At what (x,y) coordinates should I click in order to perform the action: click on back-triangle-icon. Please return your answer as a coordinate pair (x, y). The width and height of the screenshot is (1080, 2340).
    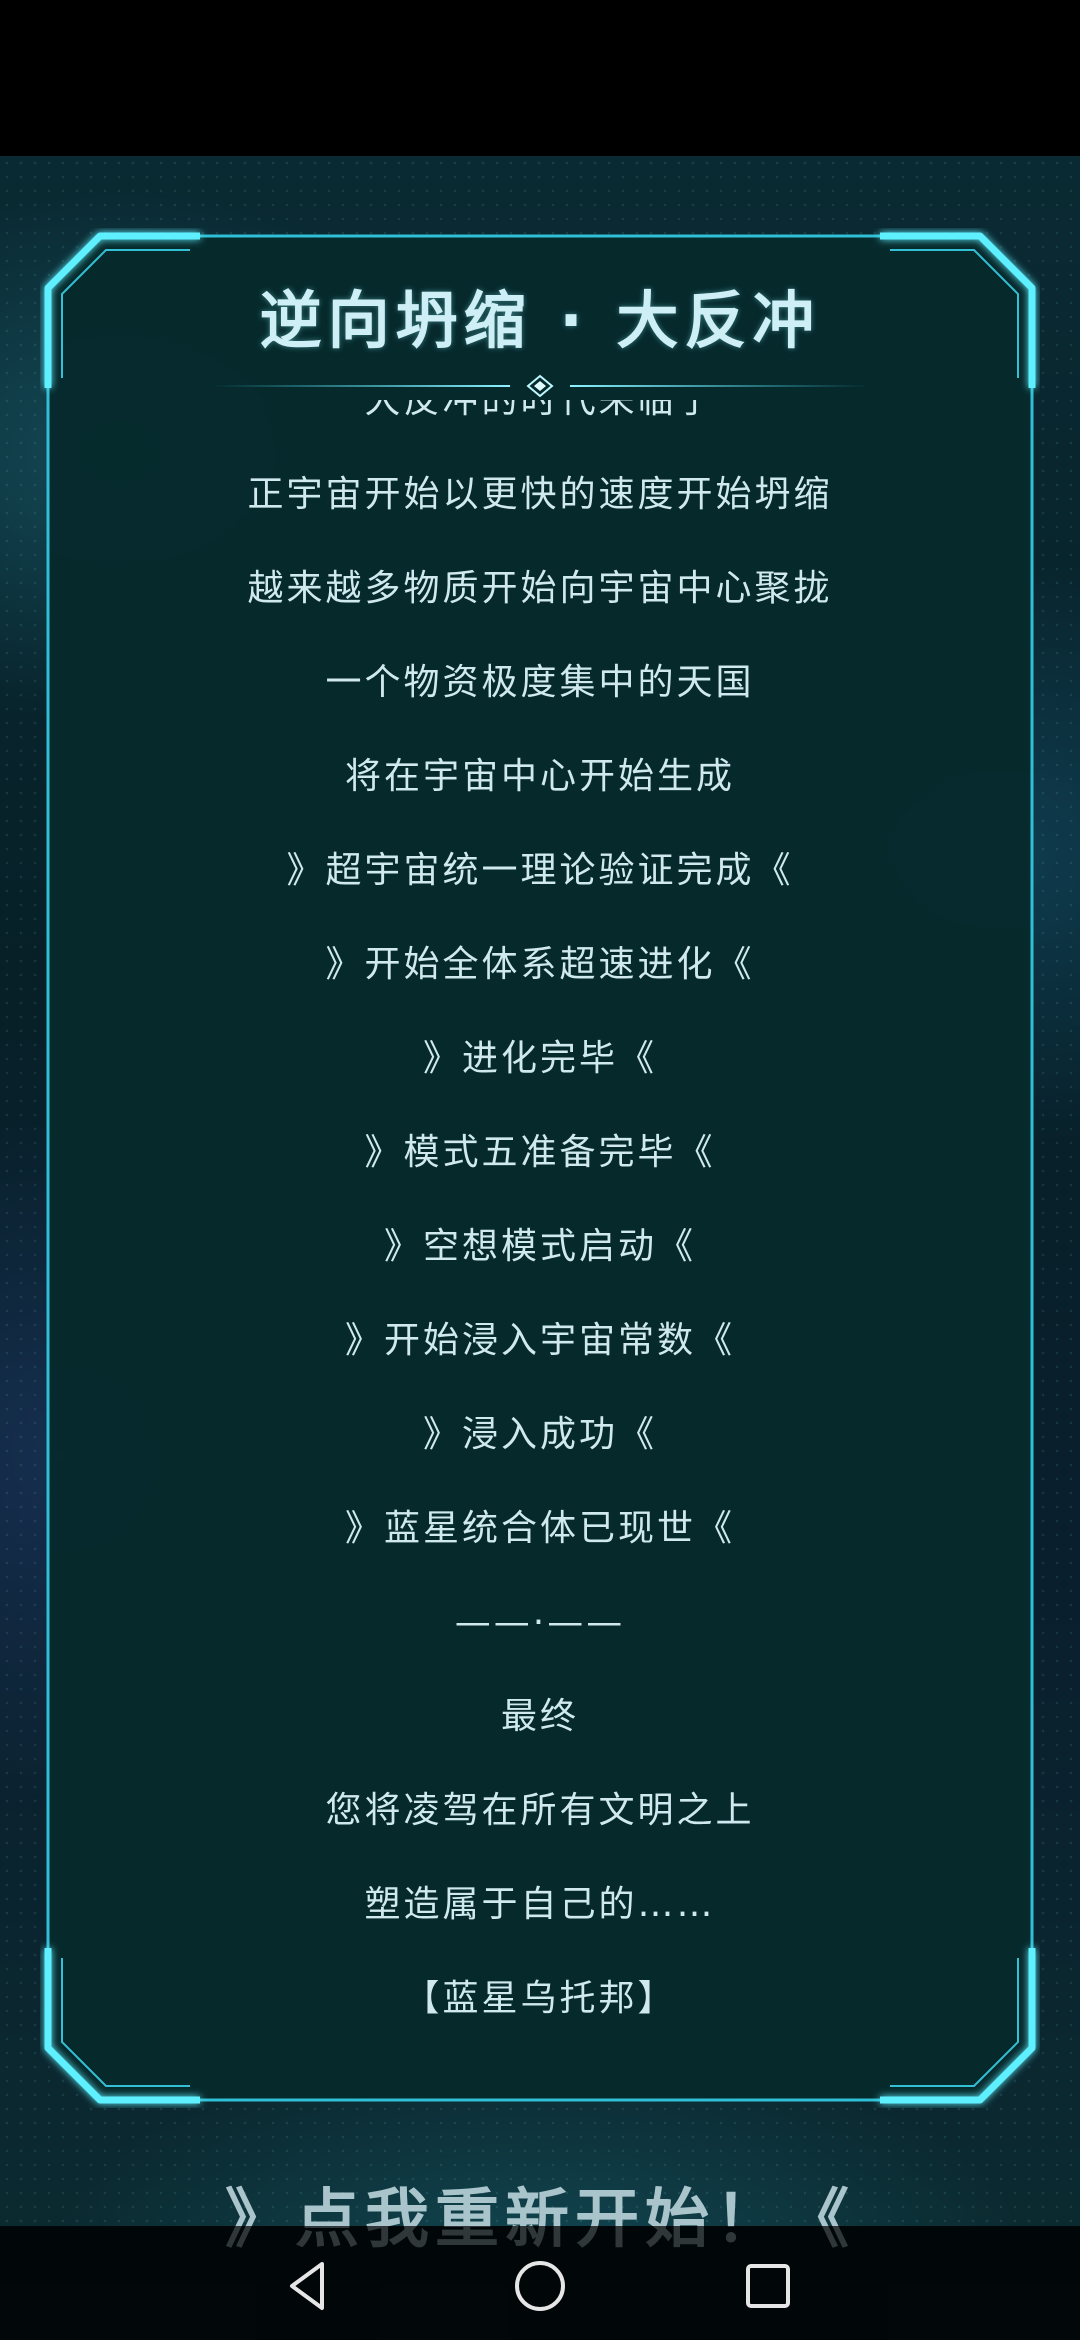
    Looking at the image, I should click on (308, 2286).